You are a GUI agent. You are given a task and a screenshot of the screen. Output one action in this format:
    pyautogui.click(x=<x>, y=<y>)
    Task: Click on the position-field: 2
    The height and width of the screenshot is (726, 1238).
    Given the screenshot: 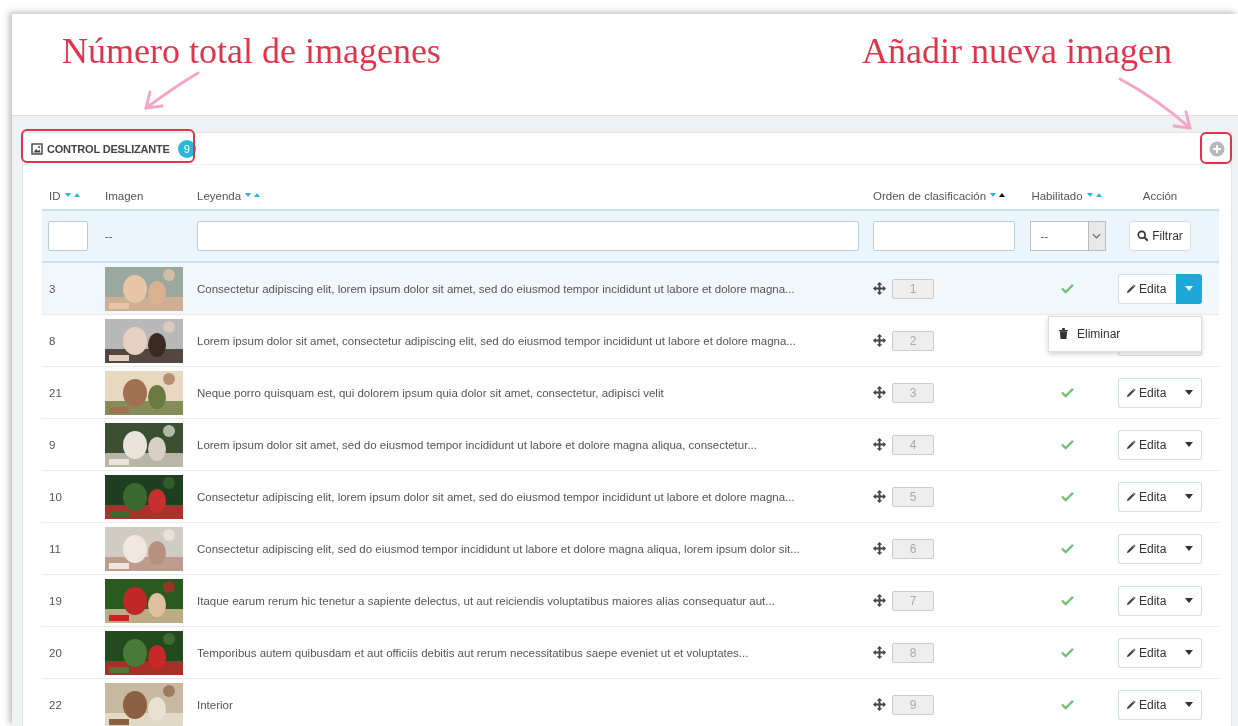 What is the action you would take?
    pyautogui.click(x=913, y=340)
    